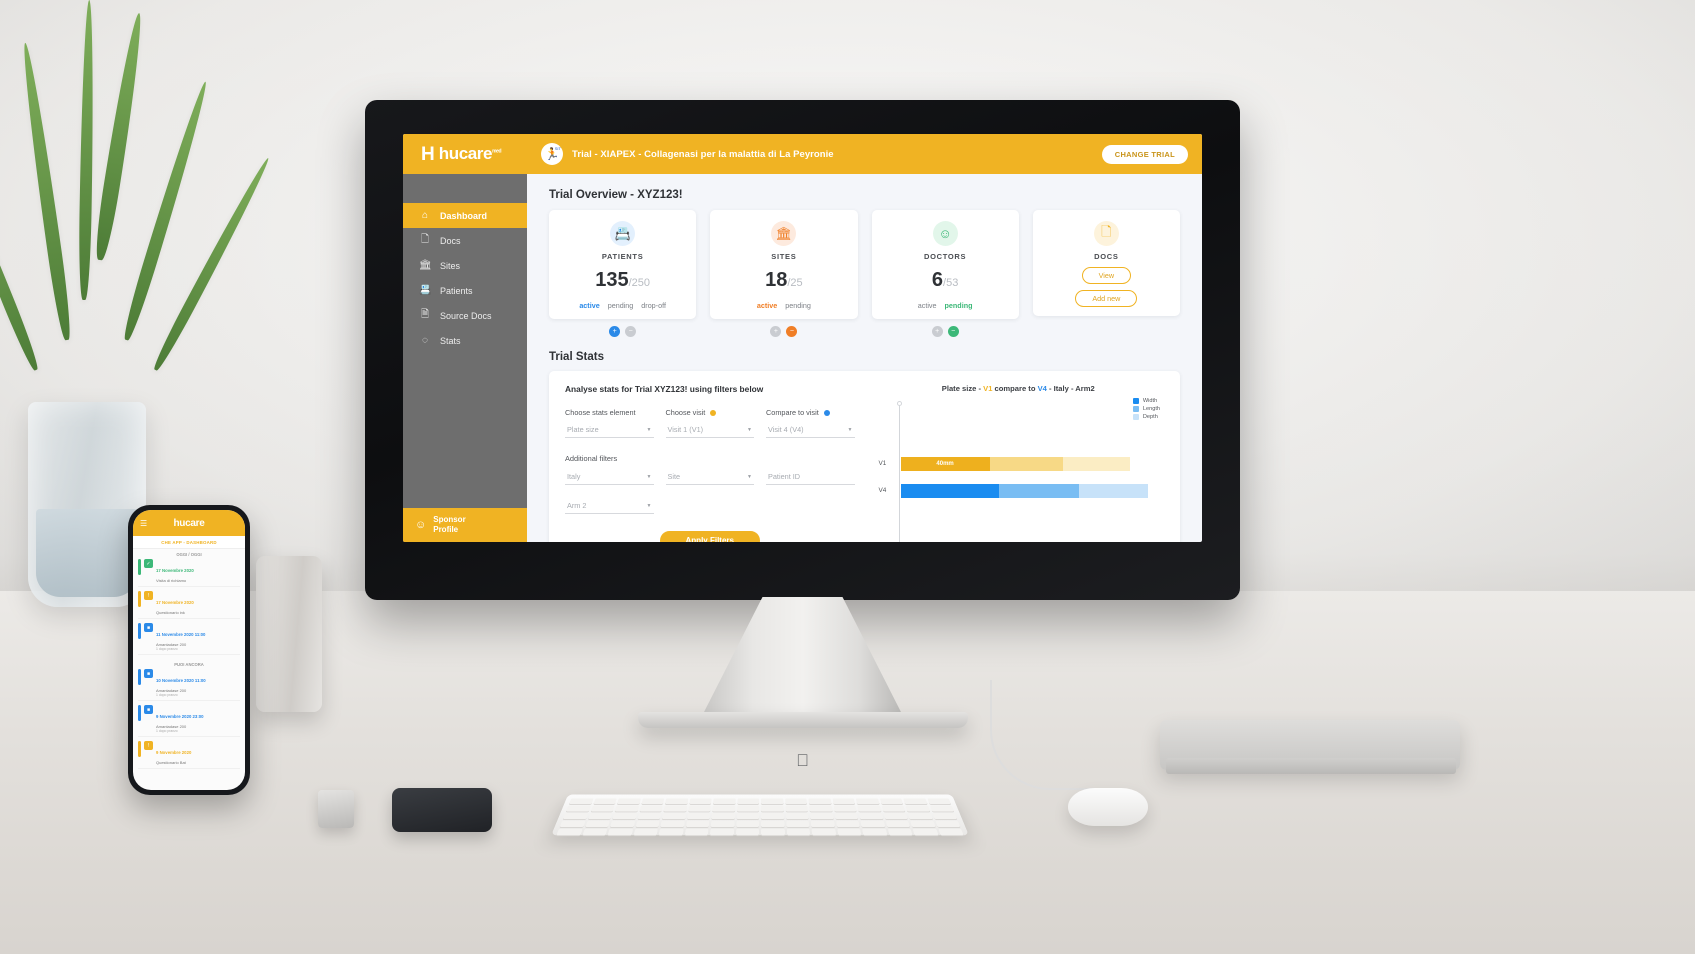 The width and height of the screenshot is (1695, 954). What do you see at coordinates (143, 523) in the screenshot?
I see `hamburger-icon: ☰` at bounding box center [143, 523].